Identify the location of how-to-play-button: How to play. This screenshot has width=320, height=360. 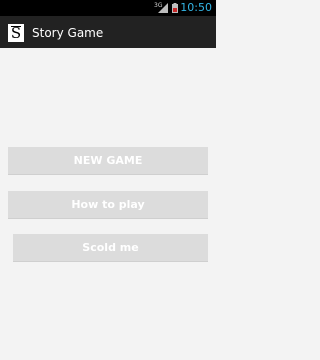
(108, 205).